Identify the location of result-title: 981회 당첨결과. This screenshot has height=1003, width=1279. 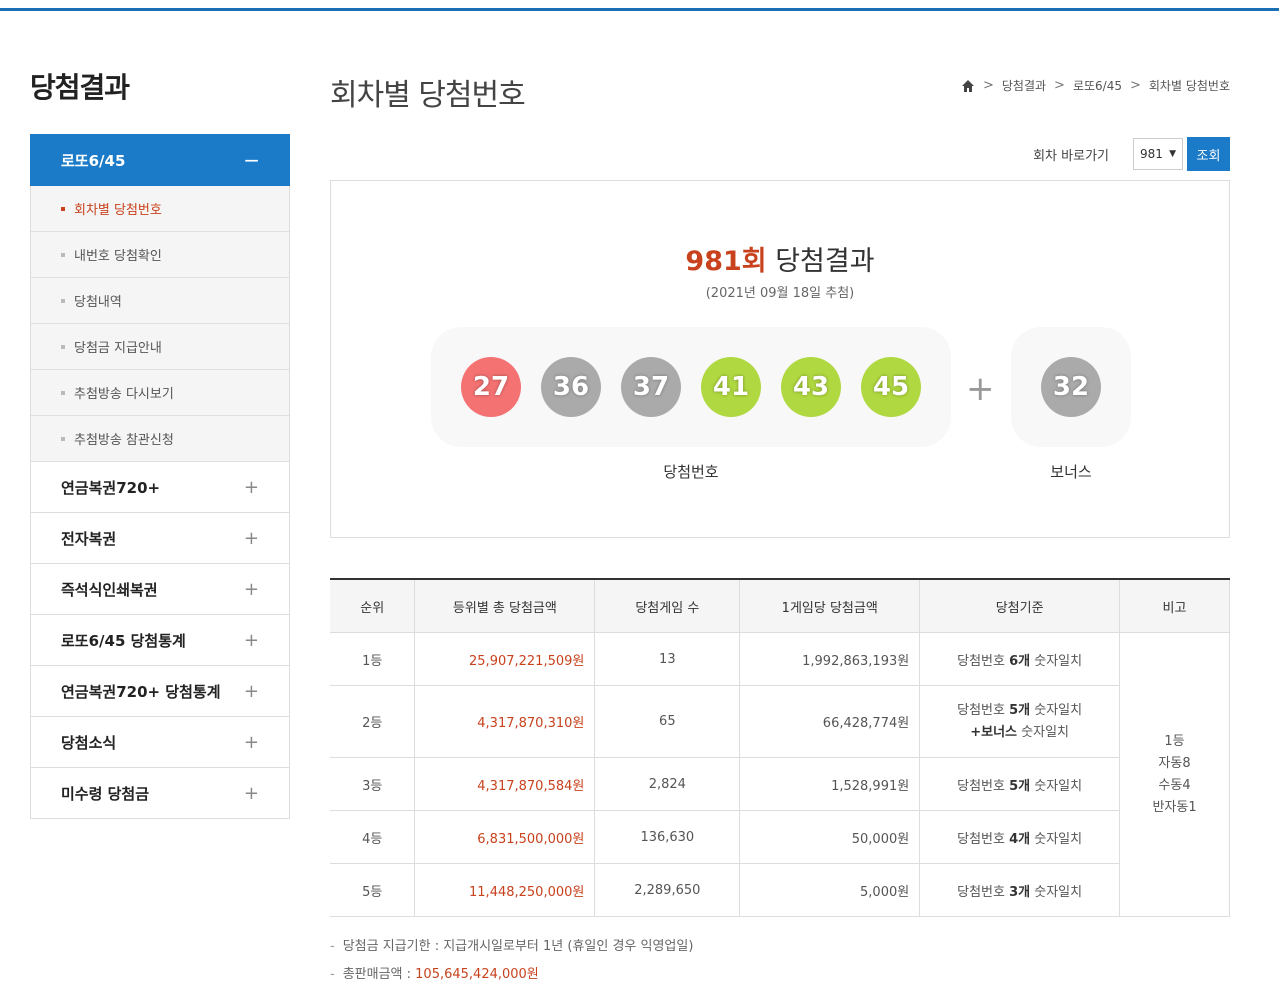
(780, 258).